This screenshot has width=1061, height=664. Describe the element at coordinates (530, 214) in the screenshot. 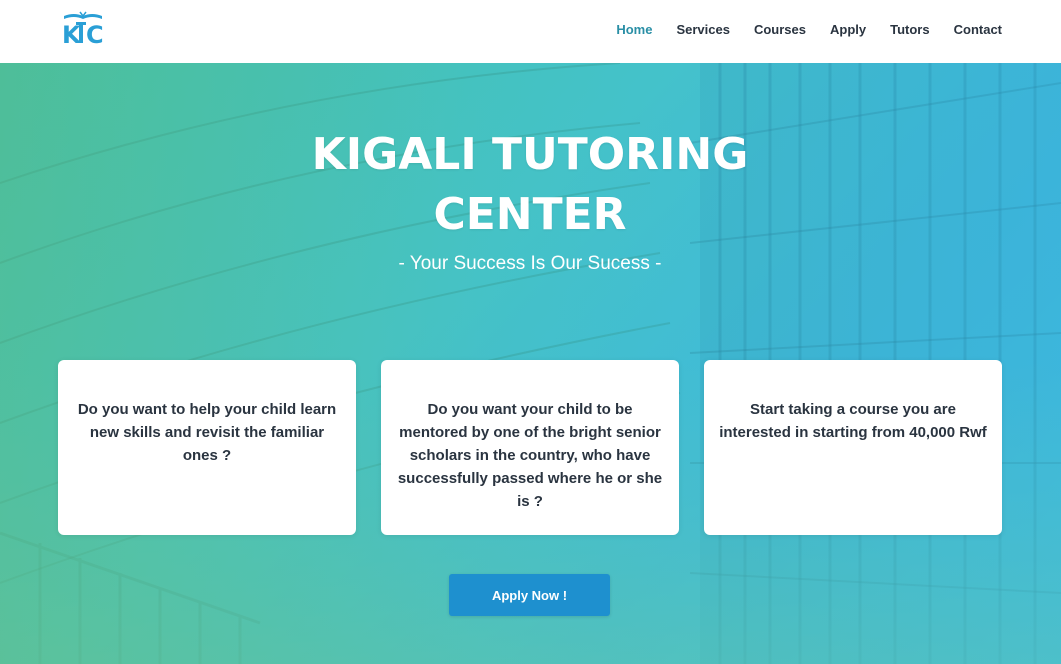

I see `hero-title-line2: CENTER` at that location.